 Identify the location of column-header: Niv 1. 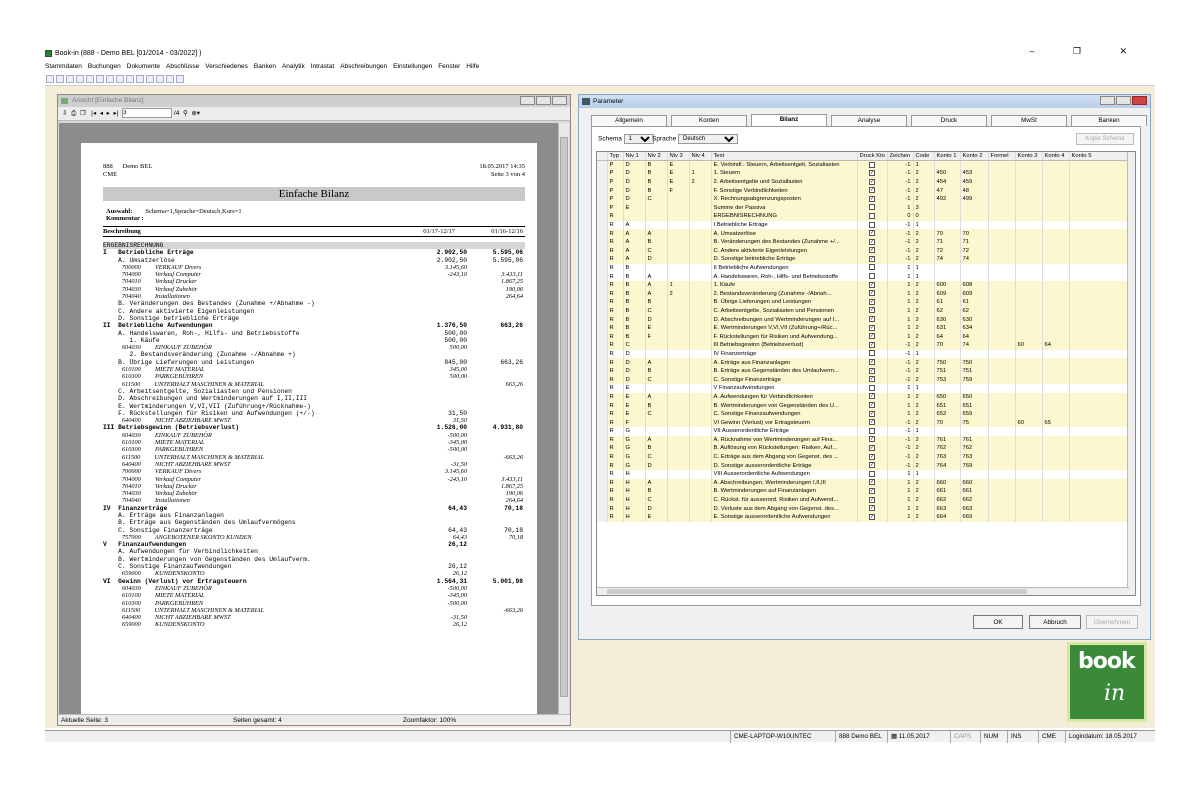
(634, 157).